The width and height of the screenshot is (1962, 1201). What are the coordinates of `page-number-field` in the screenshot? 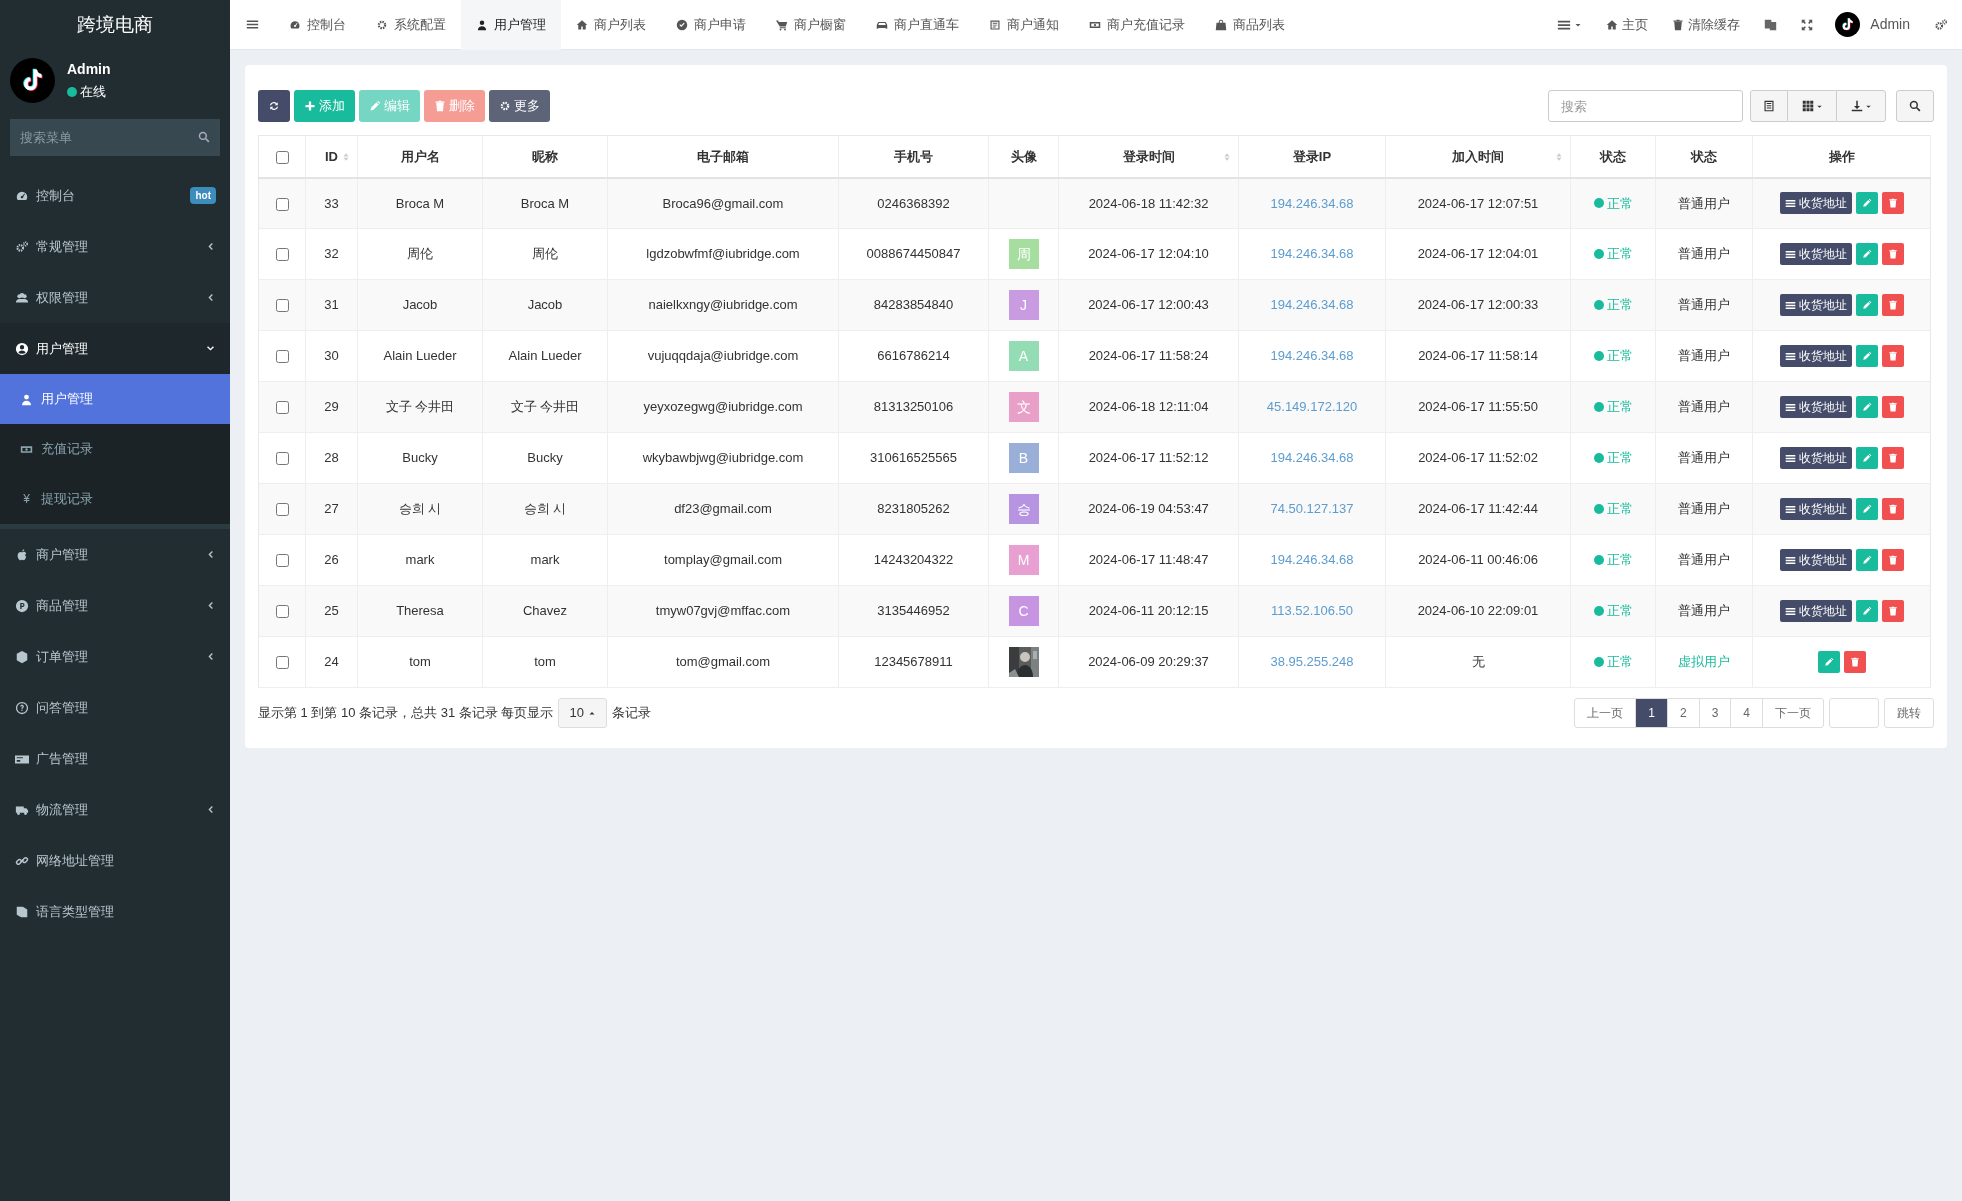 It's located at (1854, 713).